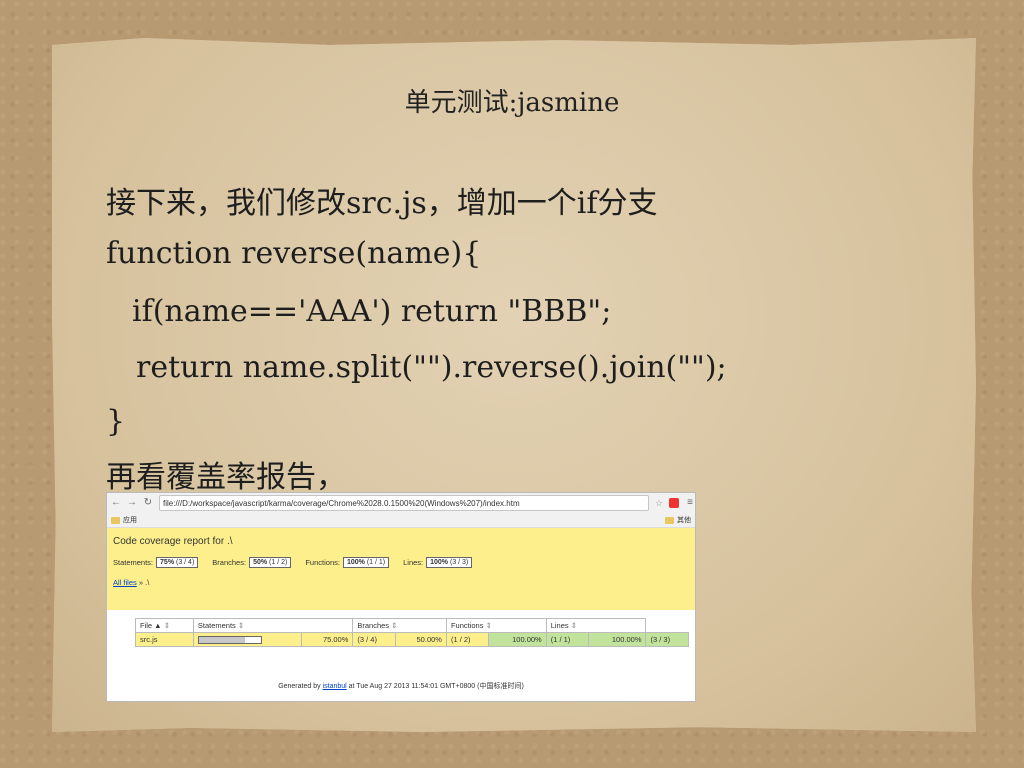 The image size is (1024, 768). I want to click on stat-lines: Lines: 100% (3 / 3), so click(438, 562).